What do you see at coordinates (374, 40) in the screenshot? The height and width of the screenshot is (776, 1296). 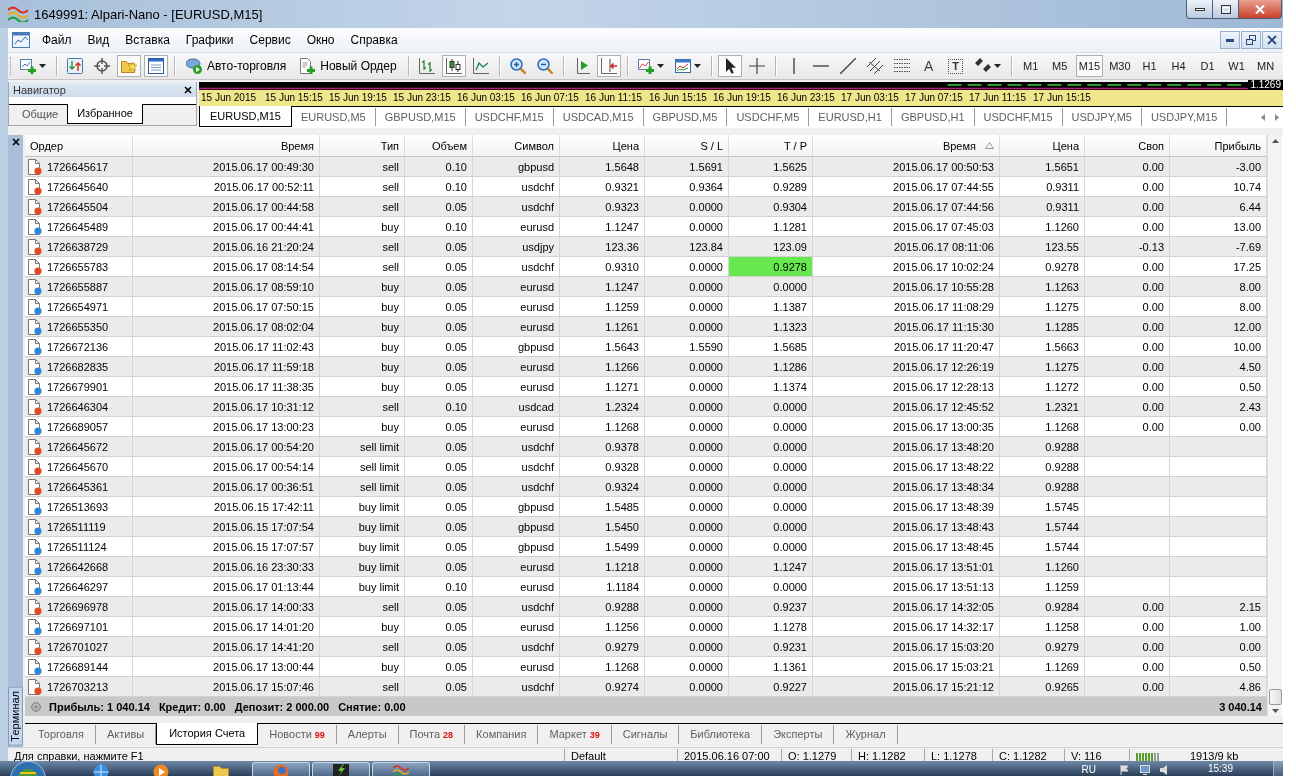 I see `menu-item: Справка` at bounding box center [374, 40].